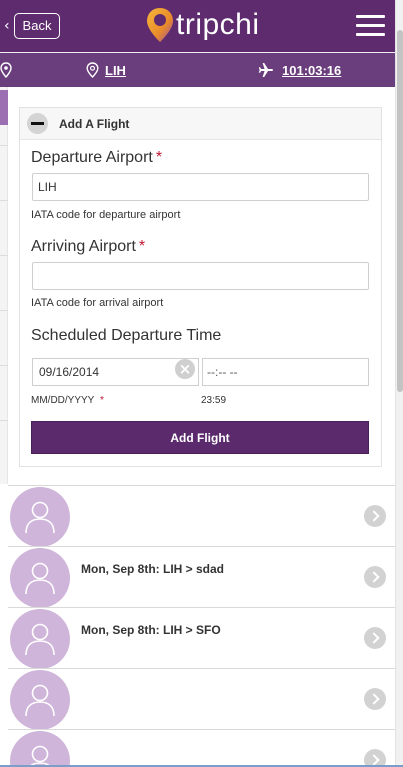 Image resolution: width=403 pixels, height=767 pixels. Describe the element at coordinates (153, 569) in the screenshot. I see `trip-title: Mon, Sep 8th: LIH > sdad` at that location.